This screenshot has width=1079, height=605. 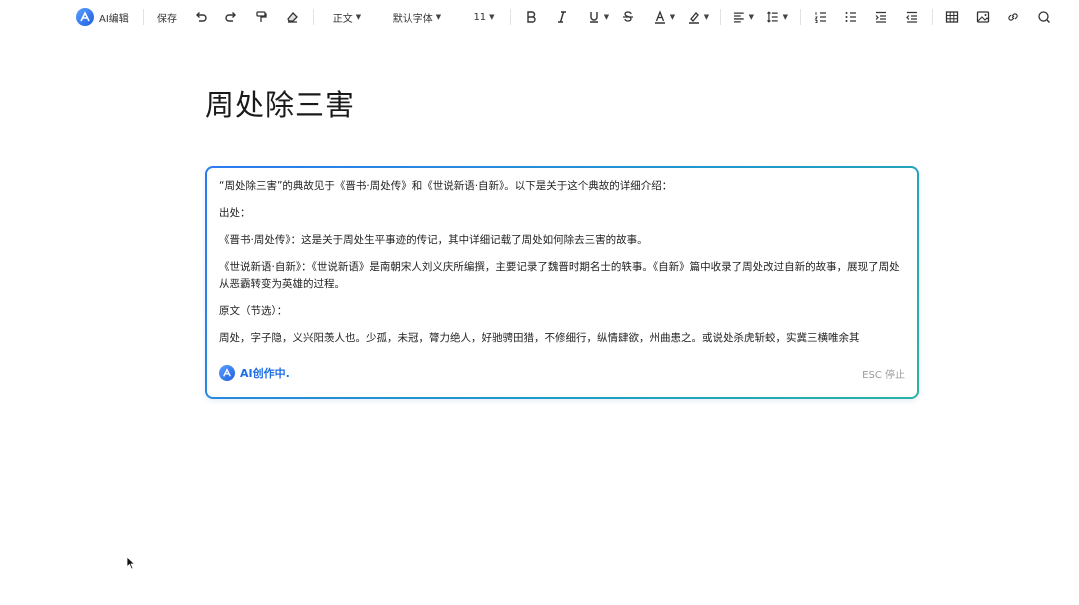 I want to click on mouse-cursor-icon, so click(x=131, y=564).